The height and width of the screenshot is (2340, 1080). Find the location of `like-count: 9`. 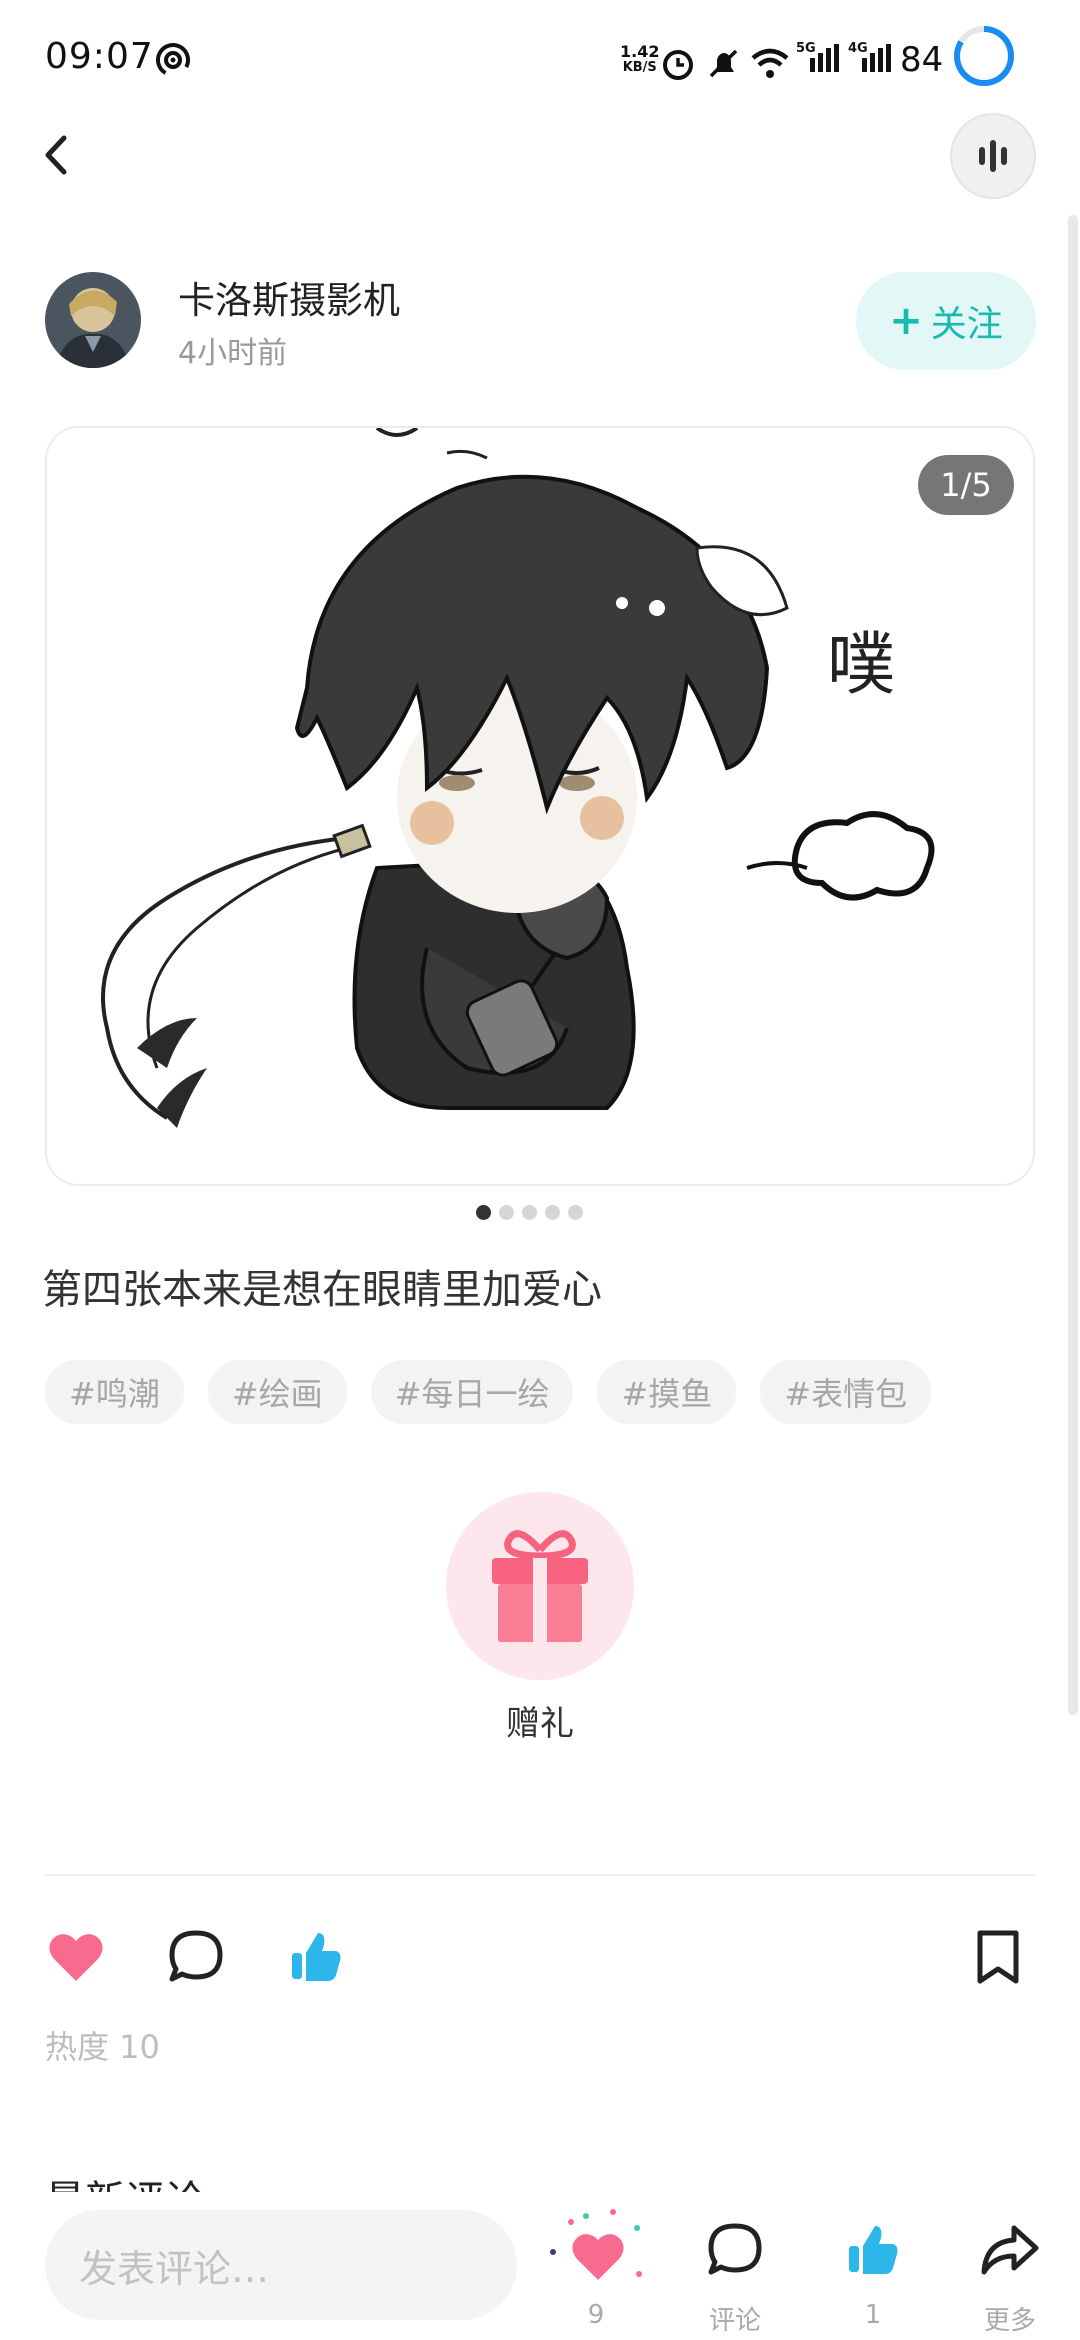

like-count: 9 is located at coordinates (596, 2315).